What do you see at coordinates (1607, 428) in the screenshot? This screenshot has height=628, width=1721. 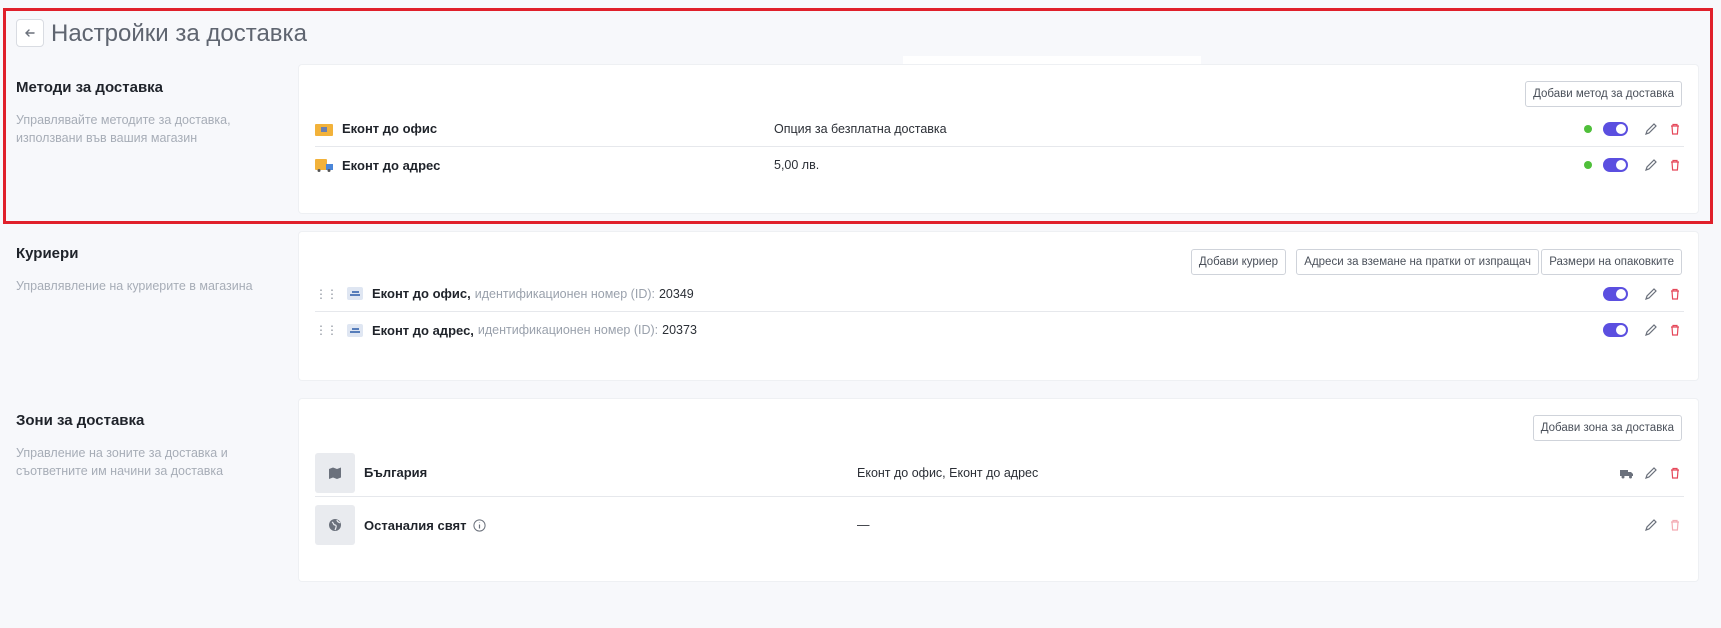 I see `add-zone-button: Добави зона за доставка` at bounding box center [1607, 428].